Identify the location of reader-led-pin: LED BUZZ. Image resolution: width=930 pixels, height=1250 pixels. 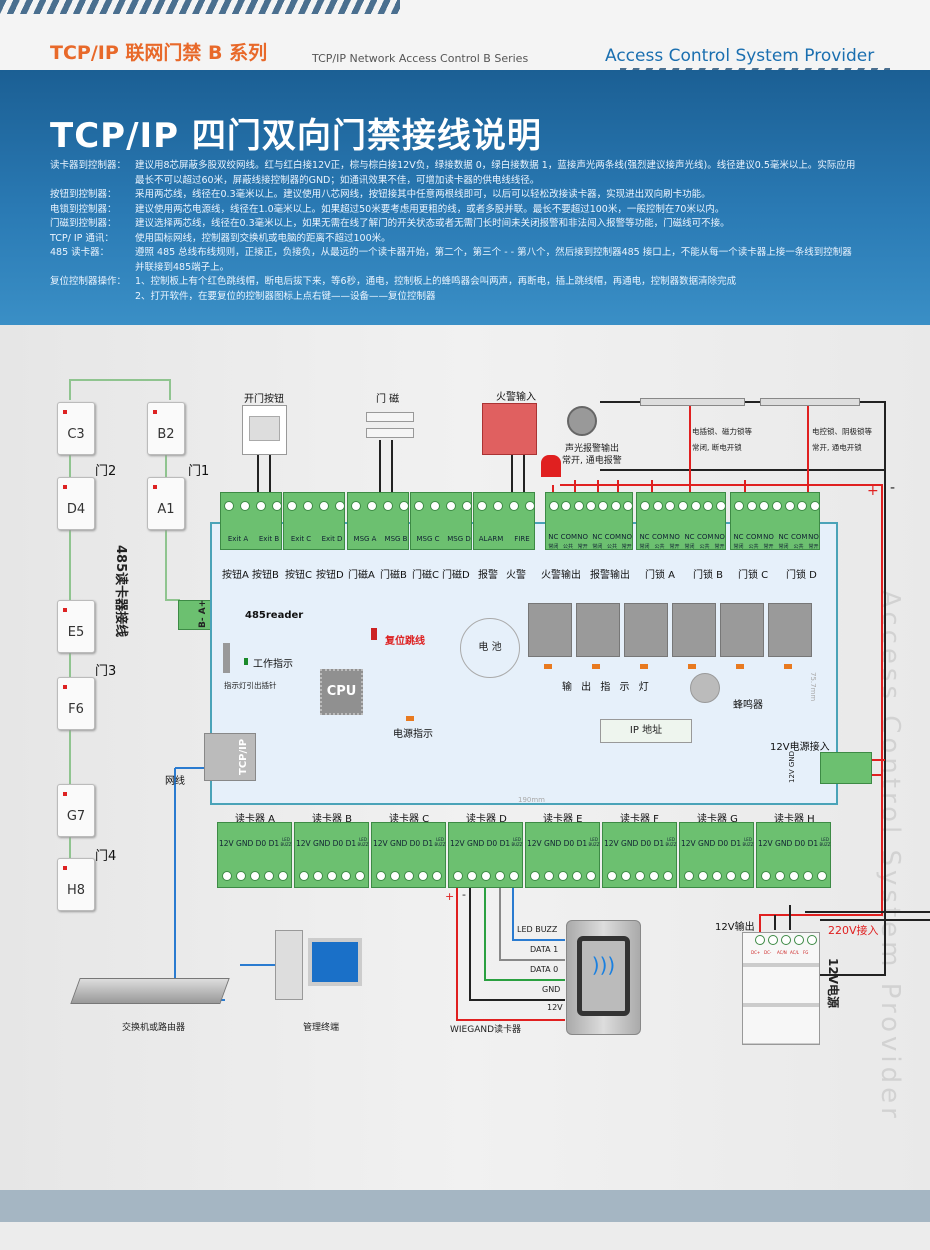
(671, 842).